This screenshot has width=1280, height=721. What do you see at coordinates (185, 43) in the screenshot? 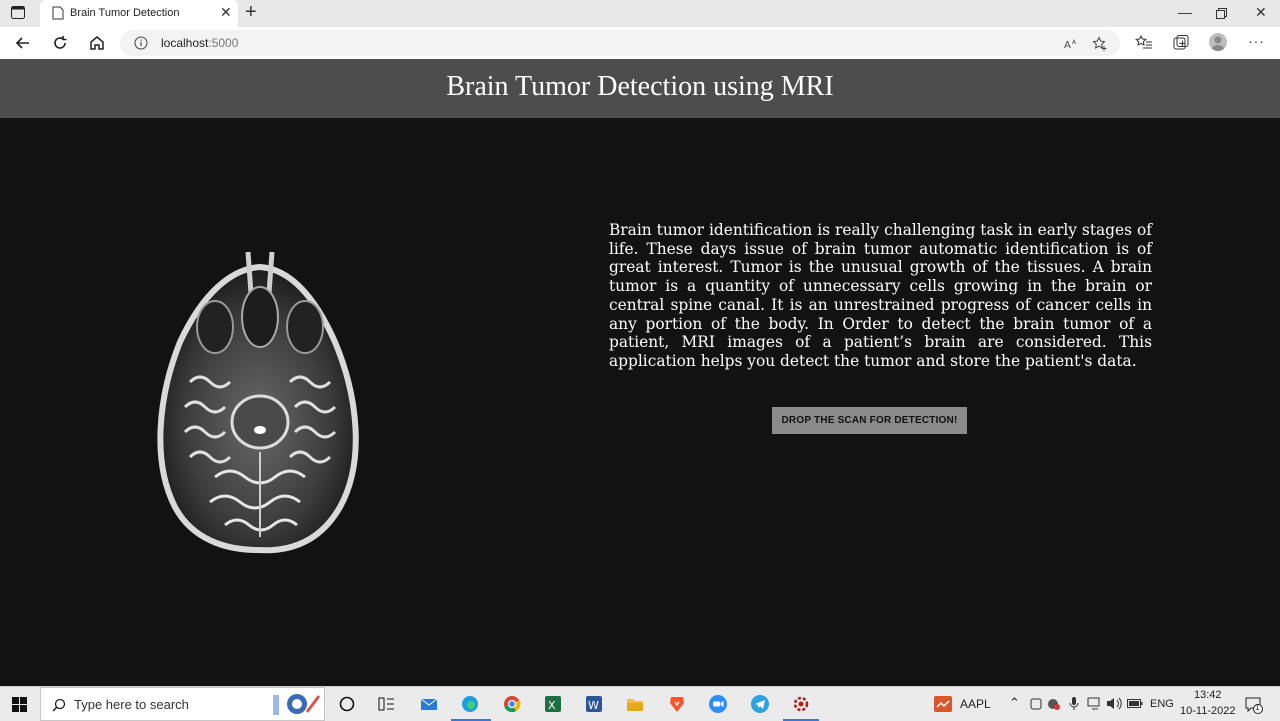
I see `url-host: localhost` at bounding box center [185, 43].